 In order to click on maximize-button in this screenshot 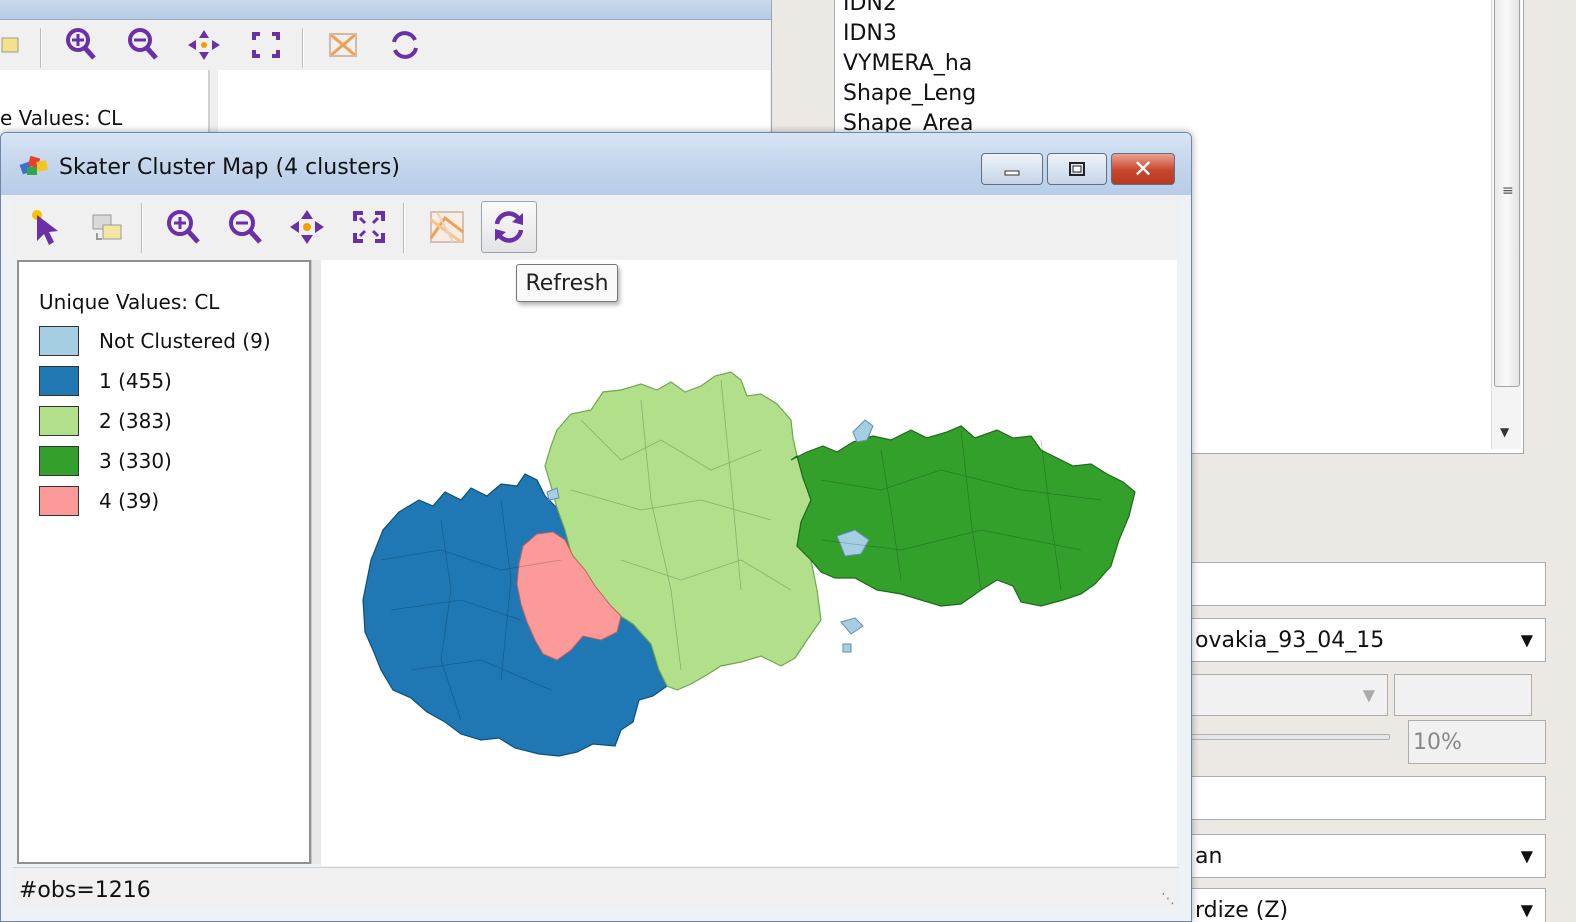, I will do `click(1077, 169)`.